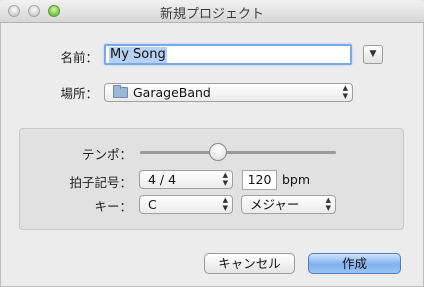 The height and width of the screenshot is (287, 424). Describe the element at coordinates (186, 204) in the screenshot. I see `key-popup: C ▲ ▼` at that location.